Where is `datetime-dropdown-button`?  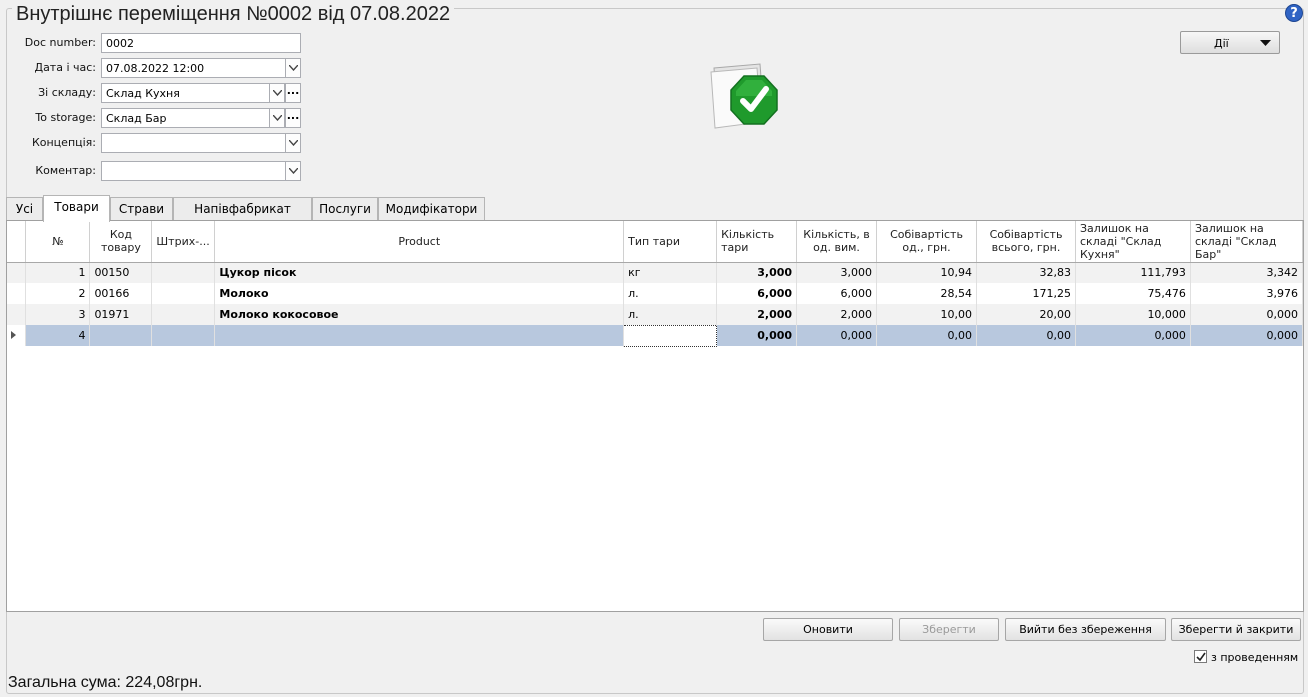
datetime-dropdown-button is located at coordinates (293, 68).